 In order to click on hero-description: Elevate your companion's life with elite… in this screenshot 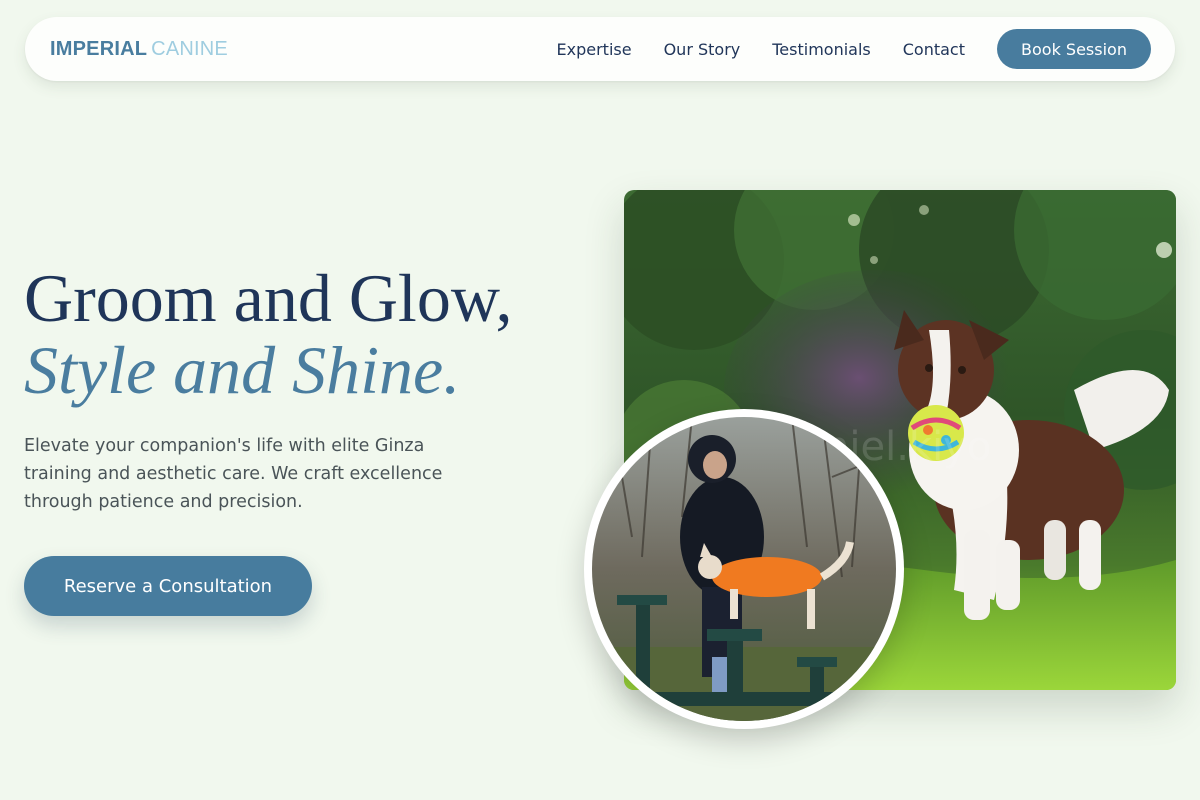, I will do `click(233, 474)`.